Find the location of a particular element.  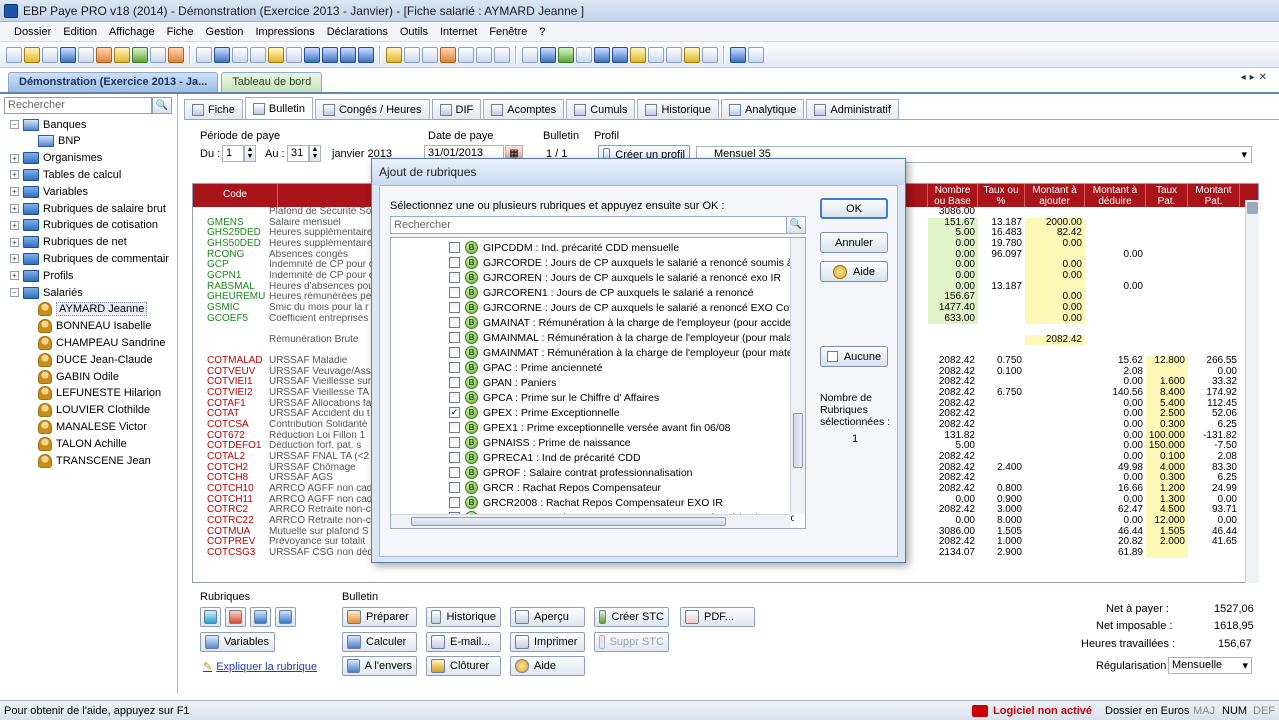

find-icon is located at coordinates (276, 54).